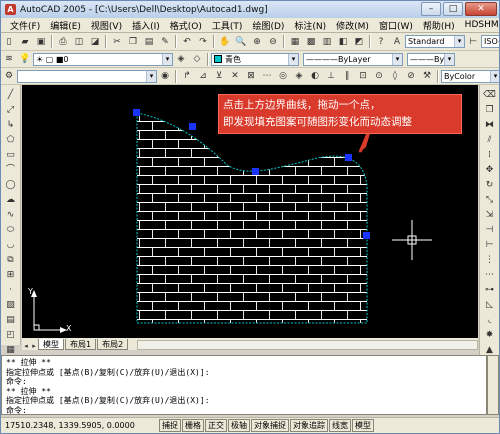 The image size is (500, 434). What do you see at coordinates (11, 260) in the screenshot?
I see `insert-block-icon: ⧉` at bounding box center [11, 260].